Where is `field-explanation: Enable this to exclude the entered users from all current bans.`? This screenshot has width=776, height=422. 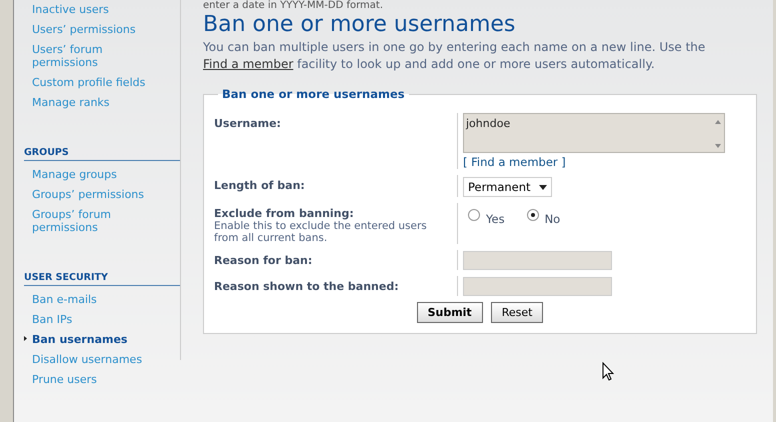
field-explanation: Enable this to exclude the entered users from all current bans. is located at coordinates (321, 232).